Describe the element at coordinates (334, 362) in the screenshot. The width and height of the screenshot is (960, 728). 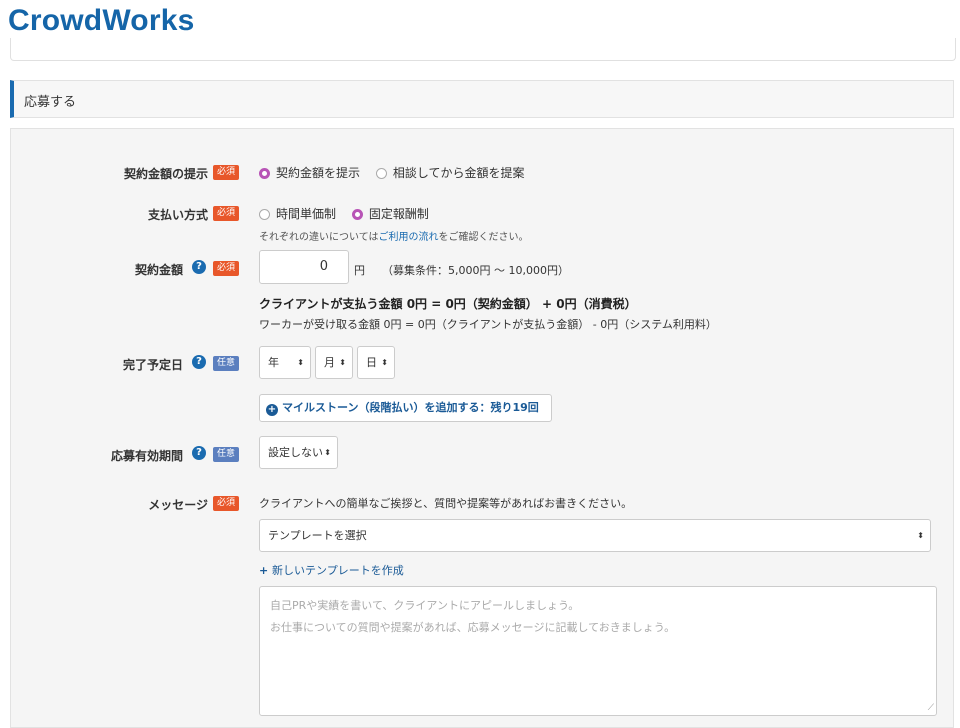
I see `month-select: 月 ⬍` at that location.